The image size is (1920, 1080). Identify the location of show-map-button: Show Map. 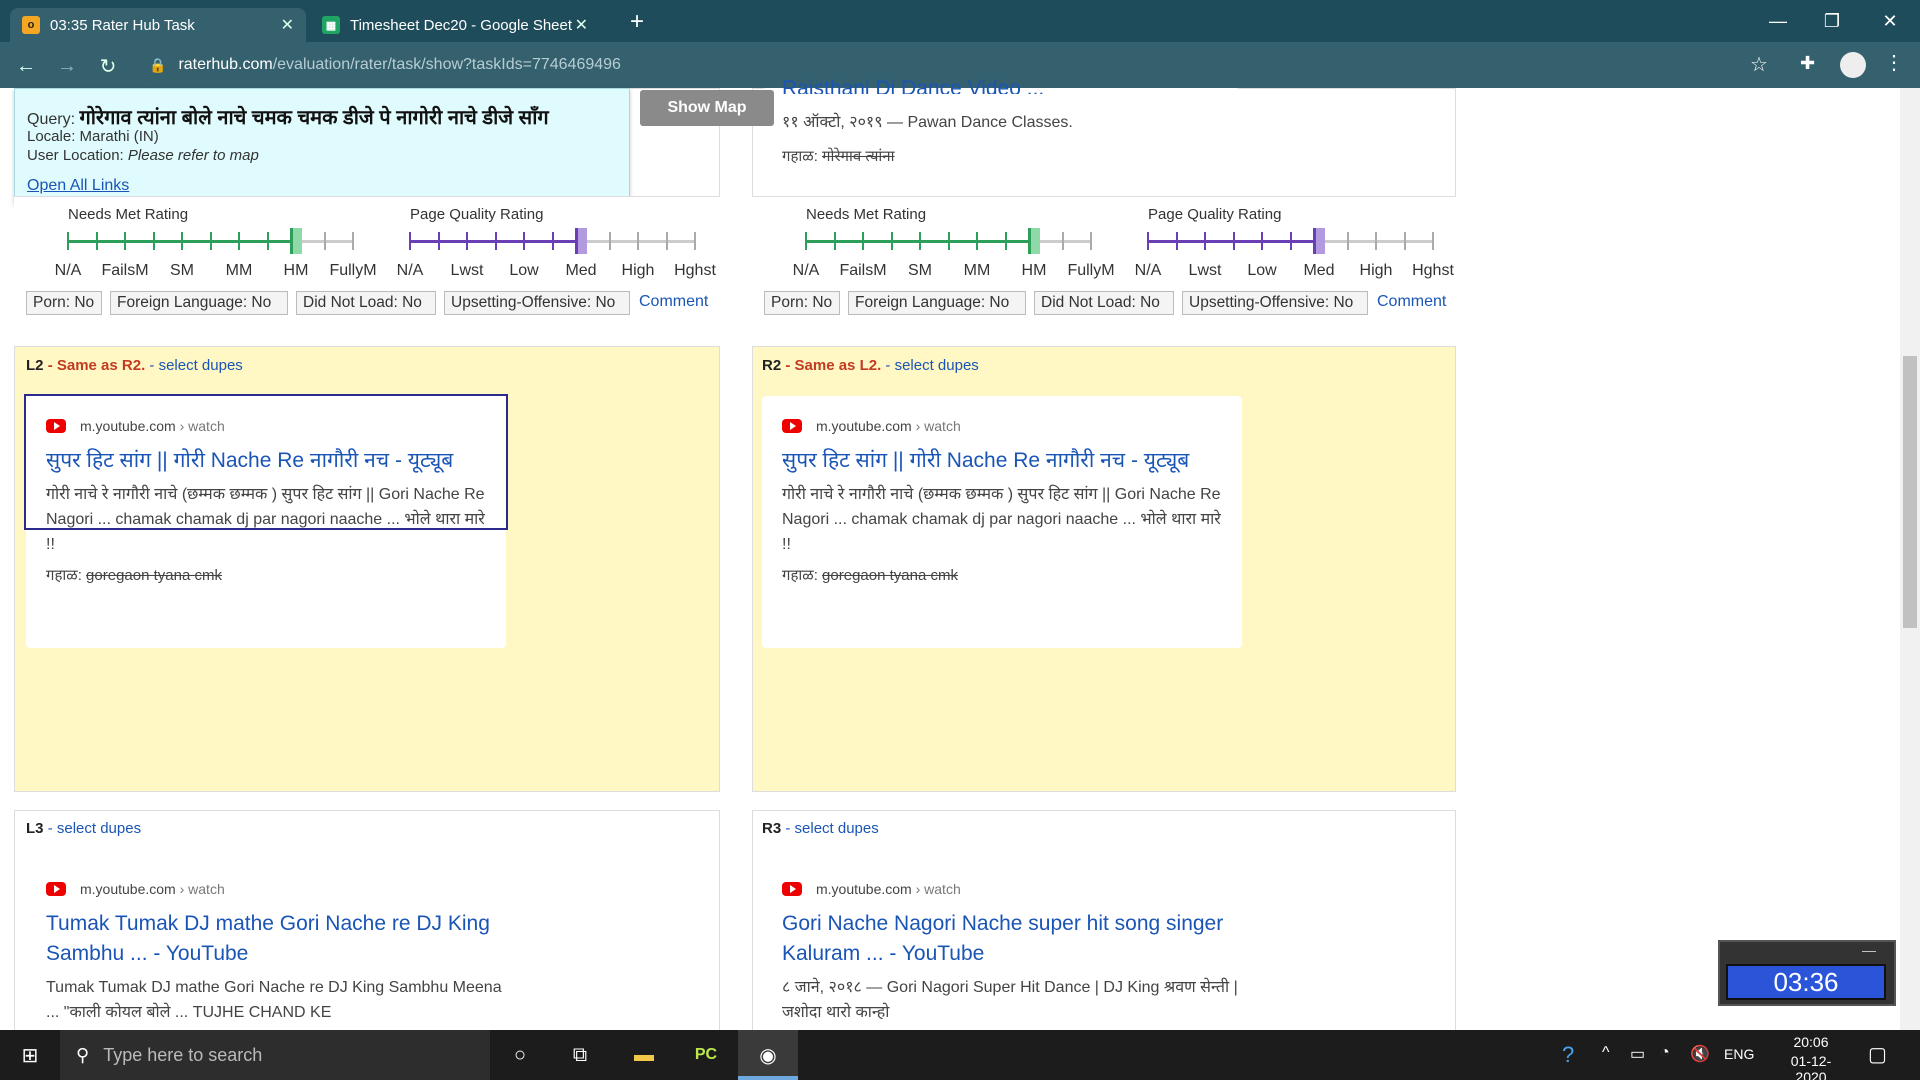
(707, 108).